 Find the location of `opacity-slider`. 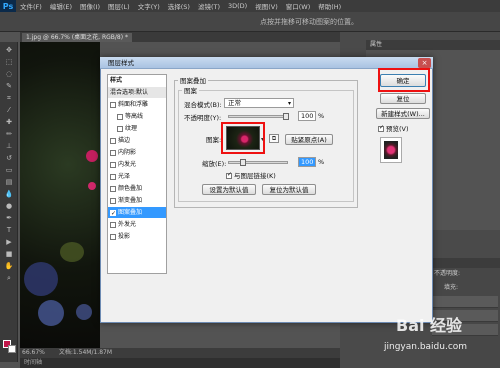

opacity-slider is located at coordinates (258, 116).